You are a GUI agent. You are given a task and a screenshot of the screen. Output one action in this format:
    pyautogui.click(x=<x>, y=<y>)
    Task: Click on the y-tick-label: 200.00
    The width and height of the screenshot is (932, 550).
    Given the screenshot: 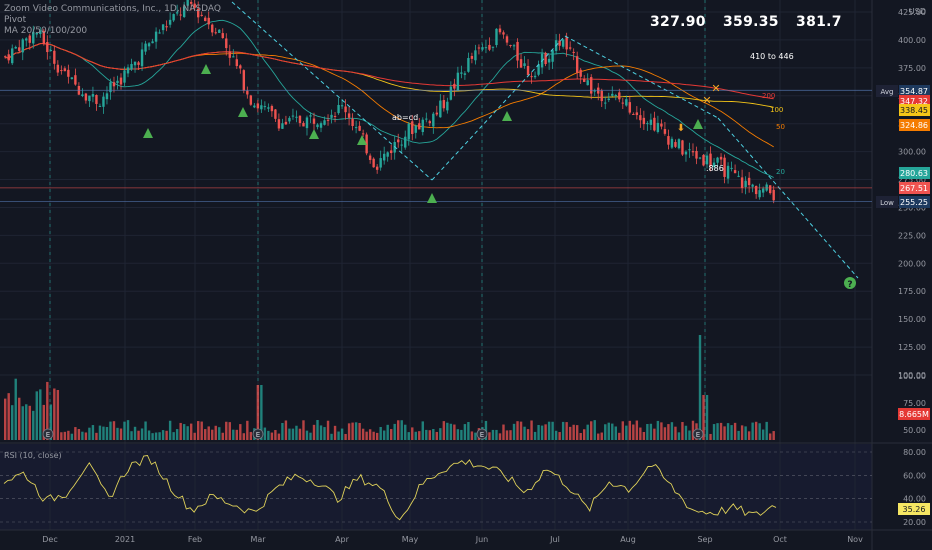 What is the action you would take?
    pyautogui.click(x=912, y=263)
    